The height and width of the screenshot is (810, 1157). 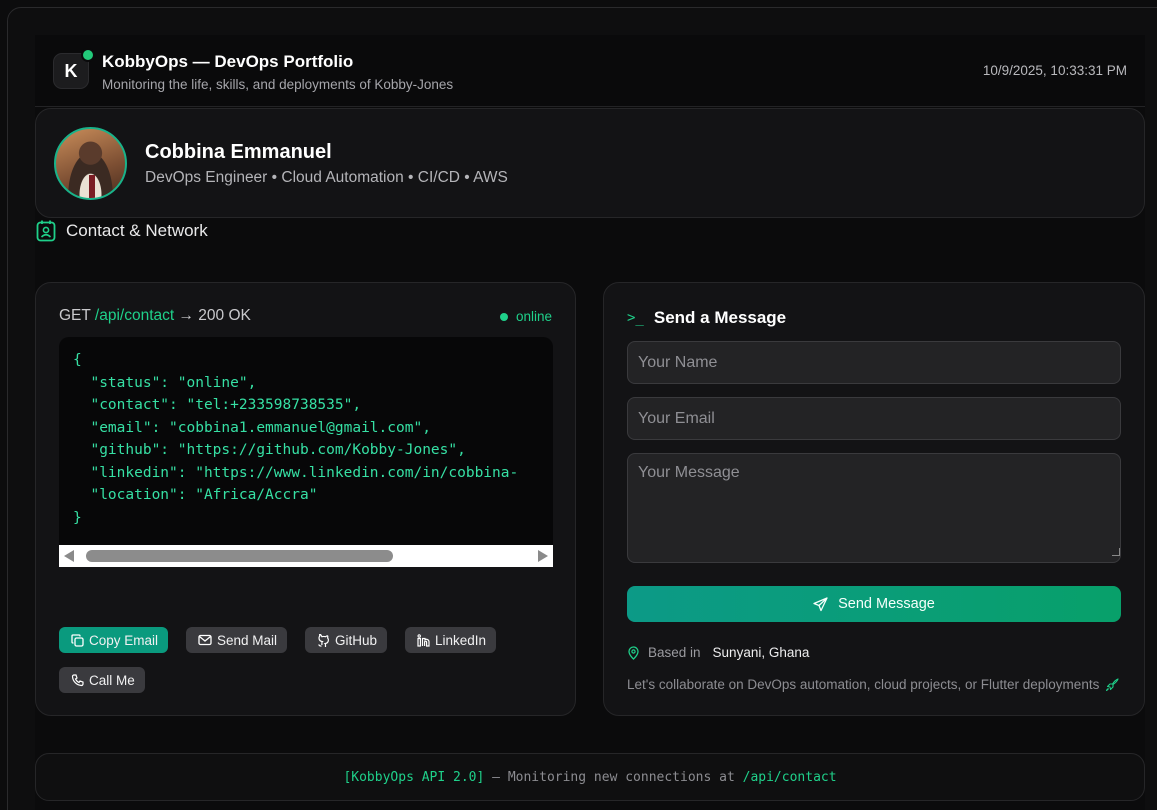 I want to click on status-text: online, so click(x=534, y=316).